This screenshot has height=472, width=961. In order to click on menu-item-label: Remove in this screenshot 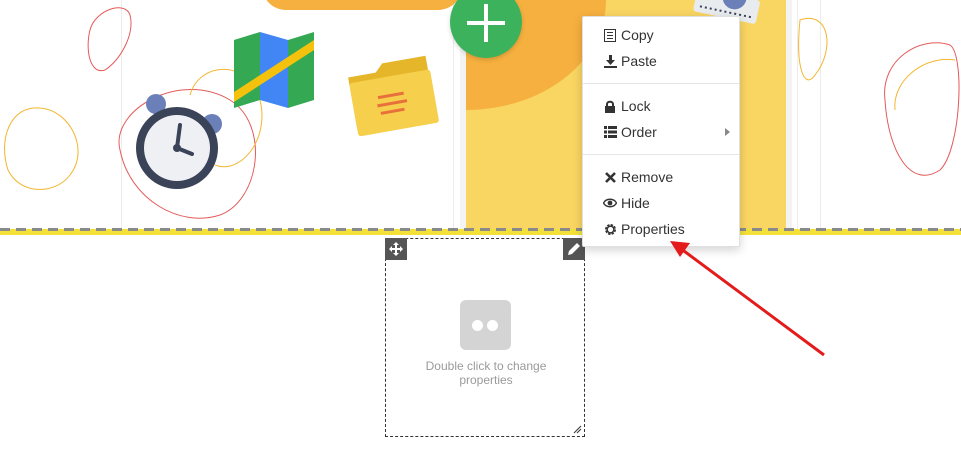, I will do `click(647, 177)`.